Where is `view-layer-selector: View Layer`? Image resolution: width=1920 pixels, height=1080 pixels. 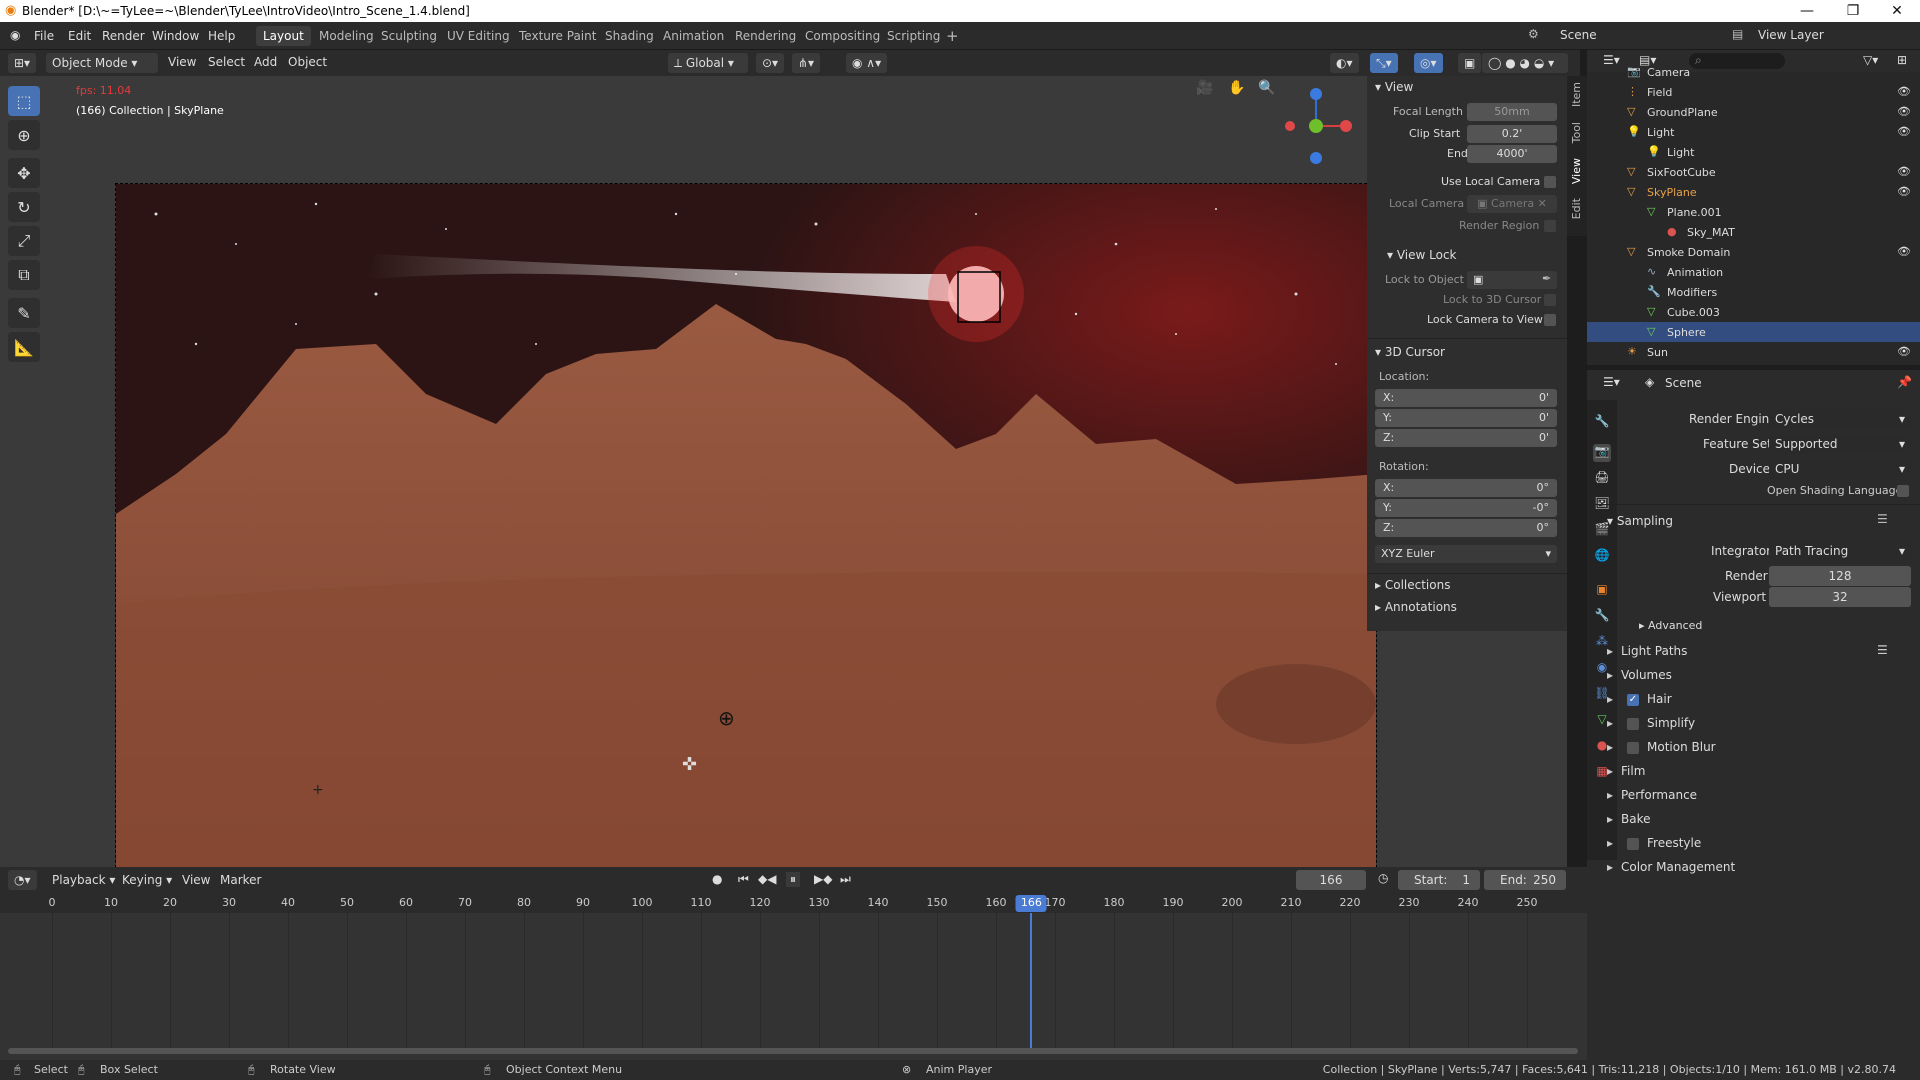 view-layer-selector: View Layer is located at coordinates (1791, 35).